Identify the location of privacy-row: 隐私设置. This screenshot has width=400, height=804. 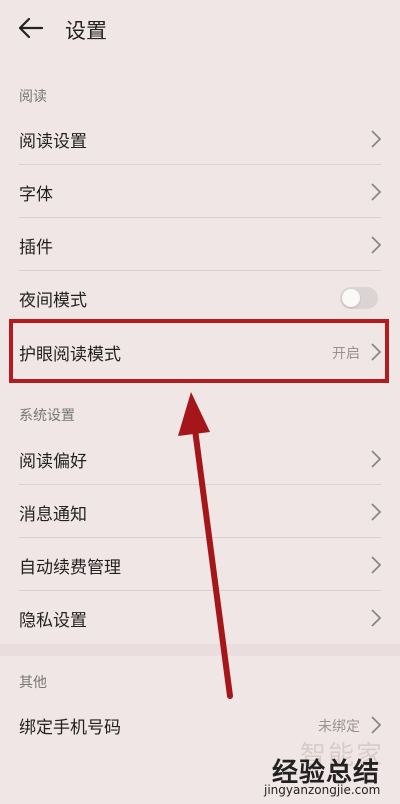
(200, 617).